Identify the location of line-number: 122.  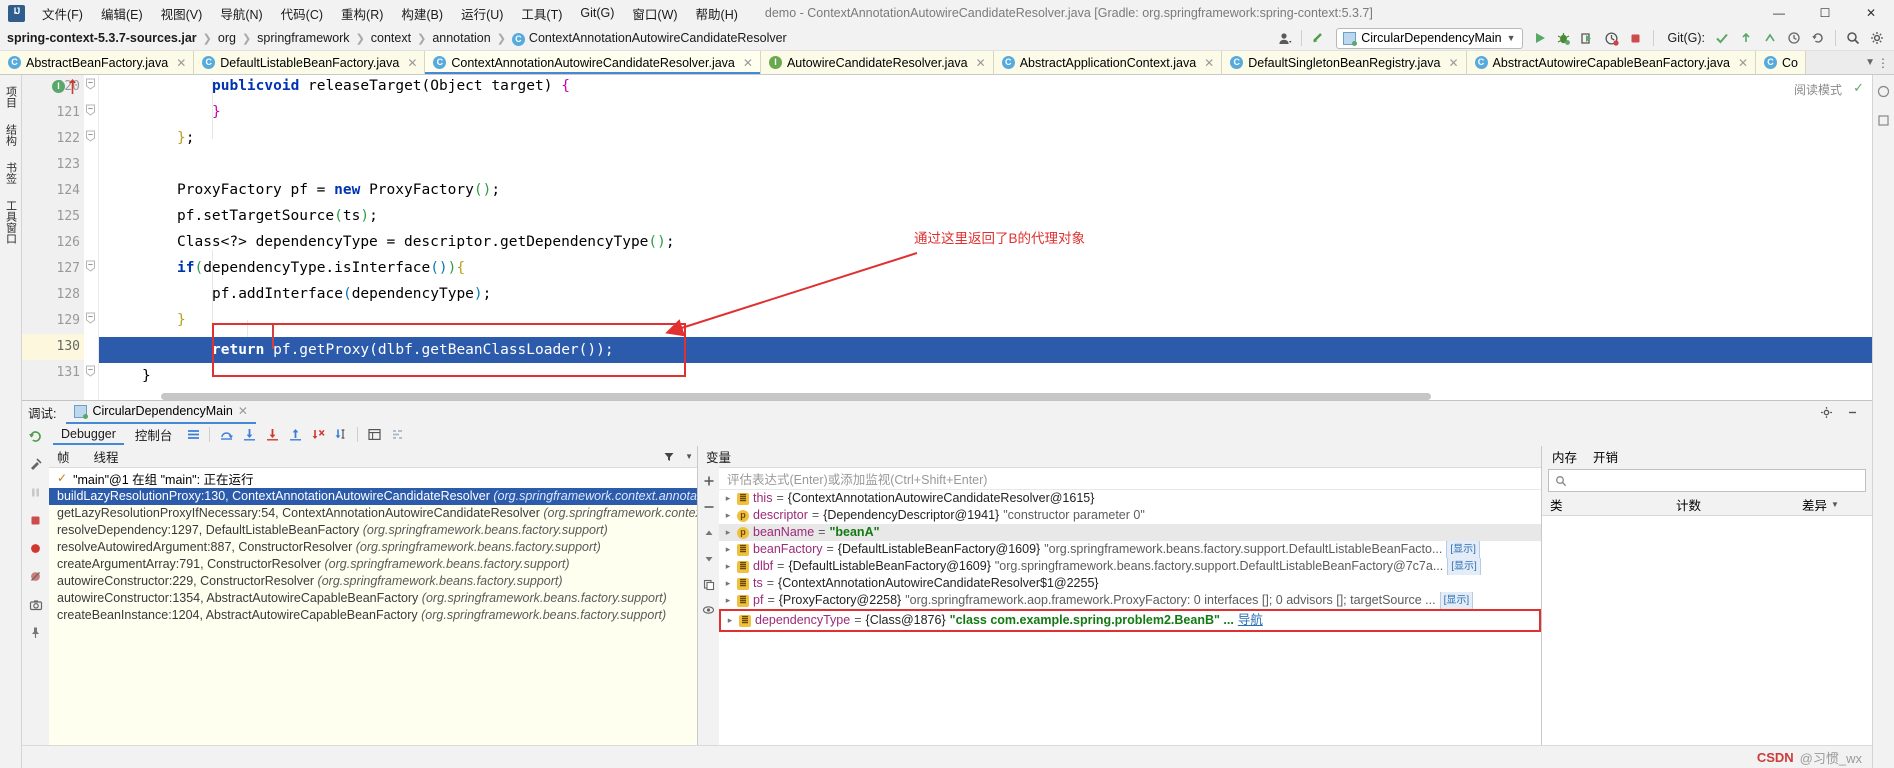
(68, 139).